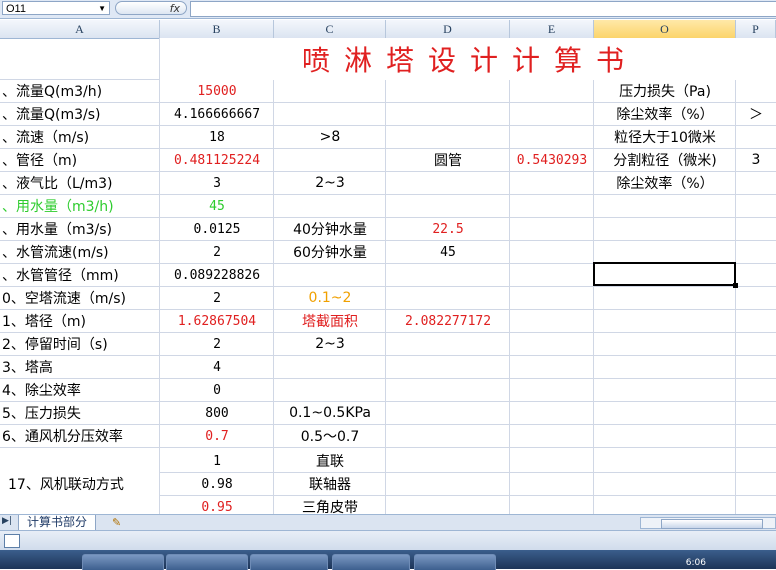 The image size is (776, 570). What do you see at coordinates (80, 29) in the screenshot?
I see `column-header-a: A` at bounding box center [80, 29].